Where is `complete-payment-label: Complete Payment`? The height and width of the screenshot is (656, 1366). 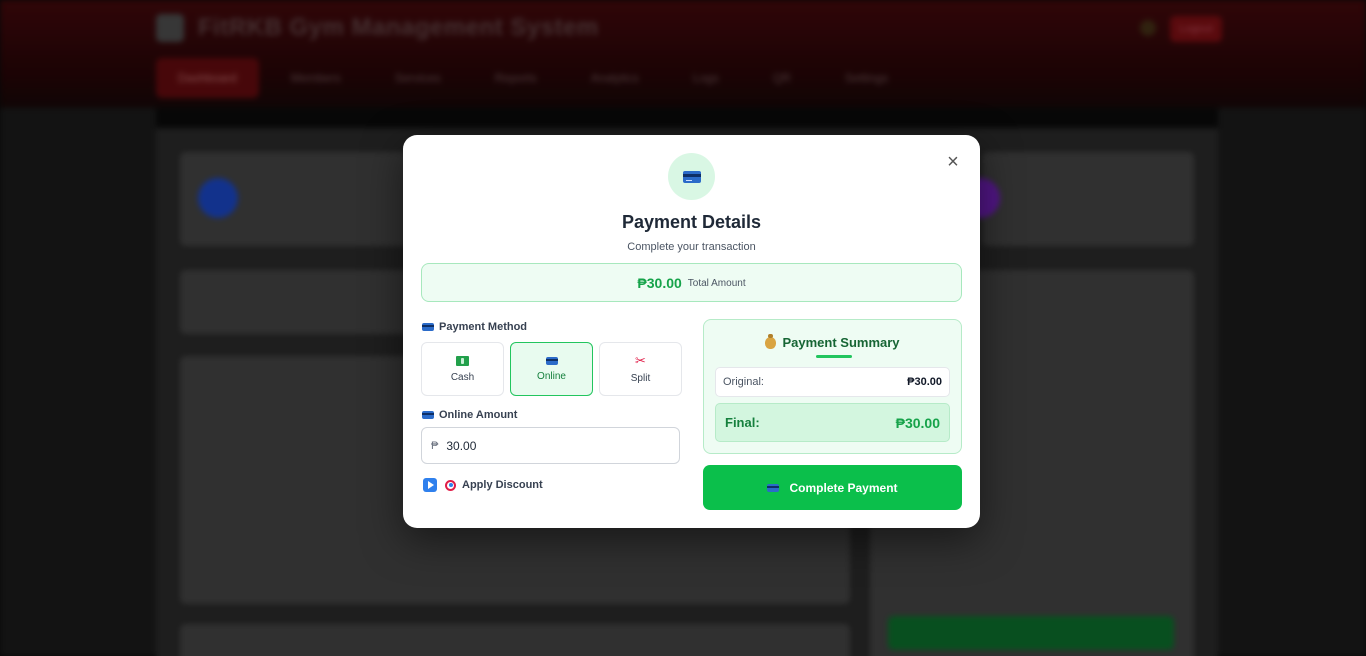 complete-payment-label: Complete Payment is located at coordinates (843, 487).